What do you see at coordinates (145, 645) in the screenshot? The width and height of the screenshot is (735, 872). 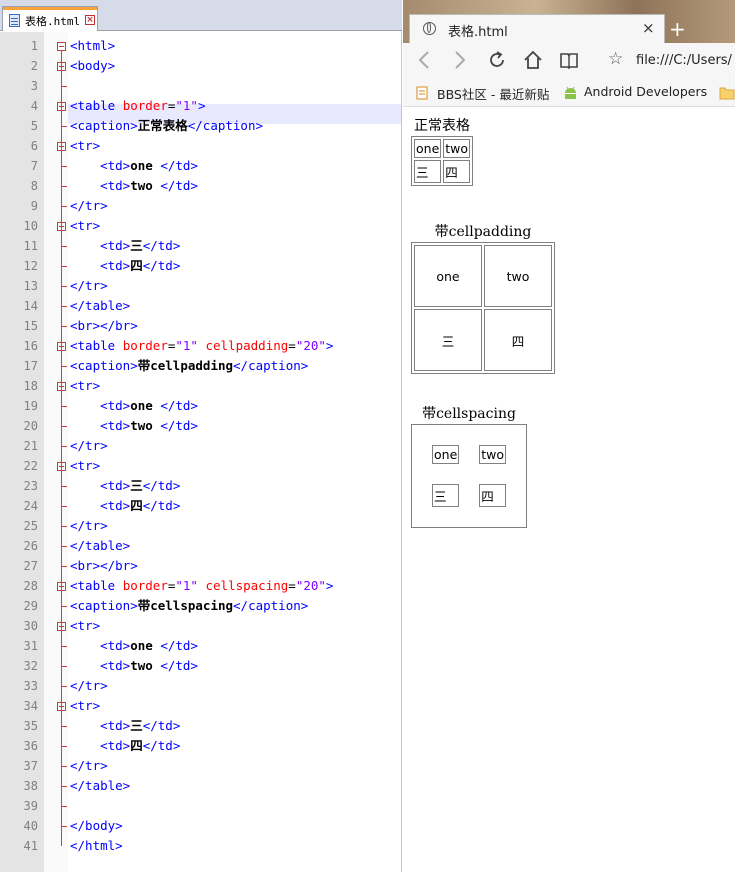 I see `code-token: one` at bounding box center [145, 645].